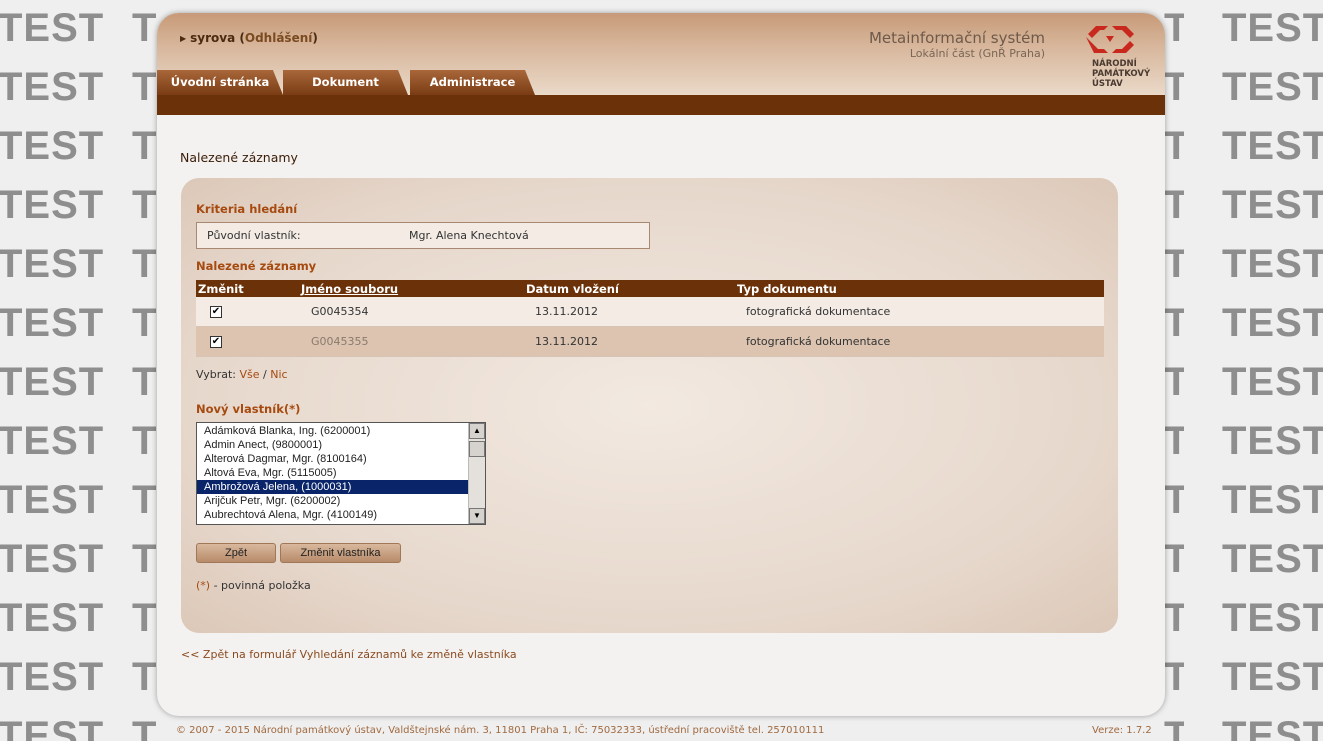  I want to click on col-type: Typ dokumentu, so click(787, 289).